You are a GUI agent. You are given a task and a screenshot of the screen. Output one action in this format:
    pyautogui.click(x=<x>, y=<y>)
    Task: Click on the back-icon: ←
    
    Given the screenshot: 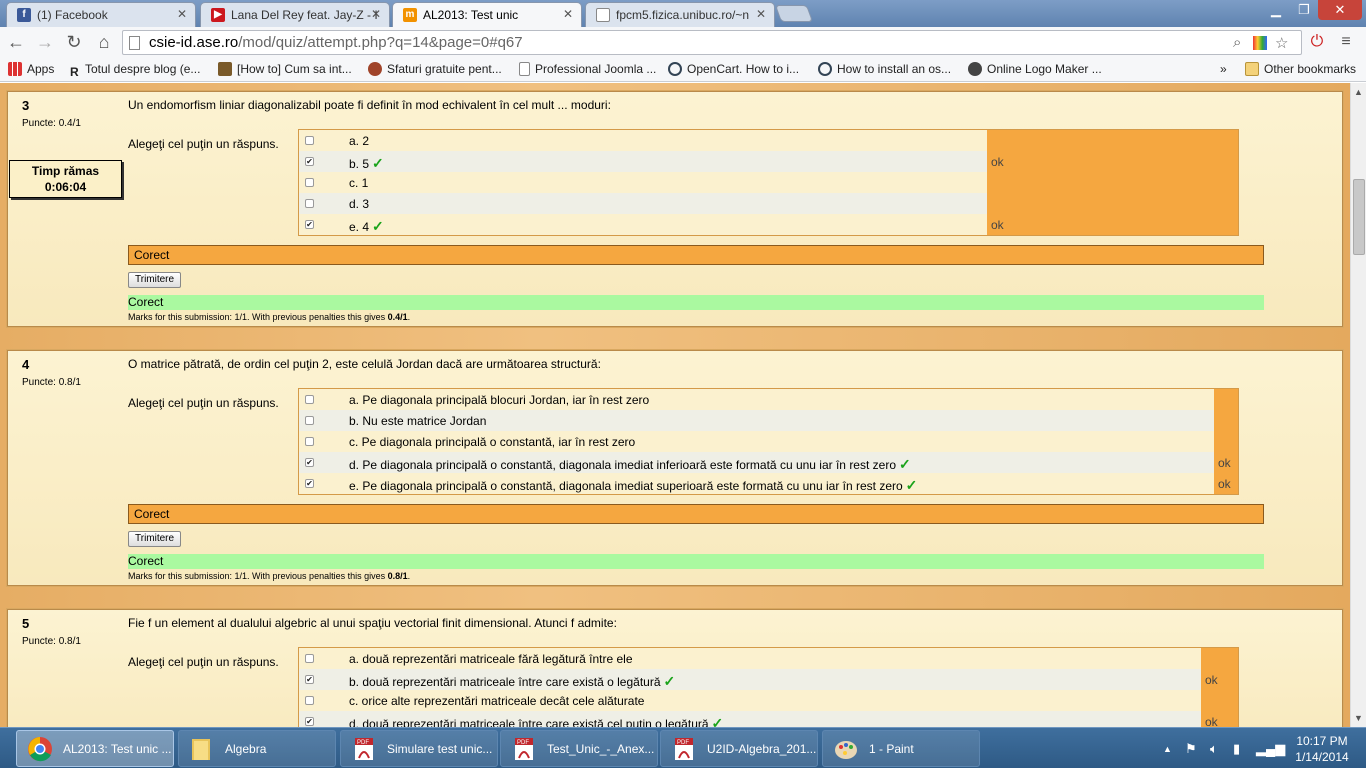 What is the action you would take?
    pyautogui.click(x=16, y=43)
    